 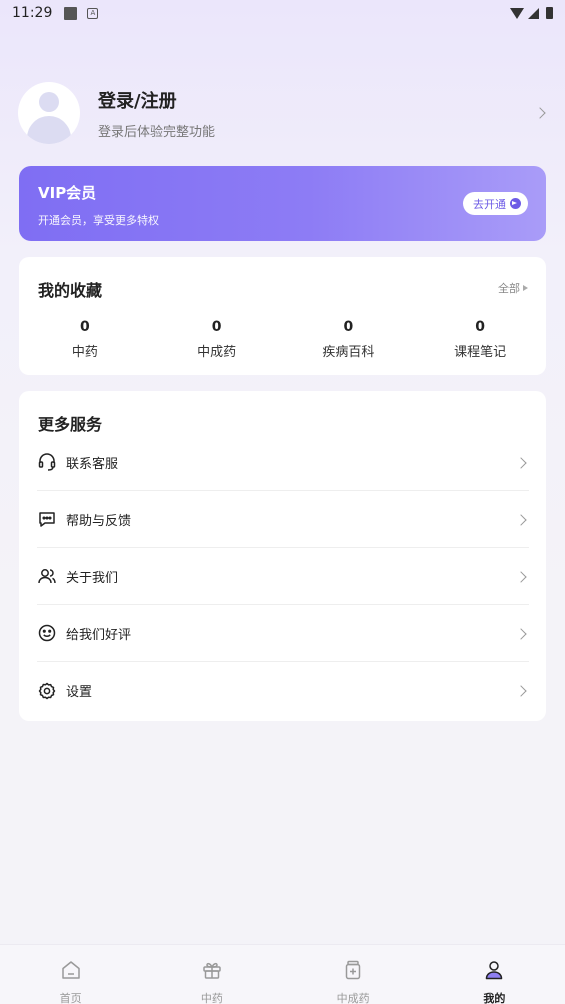 I want to click on service-label: 给我们好评, so click(x=99, y=635).